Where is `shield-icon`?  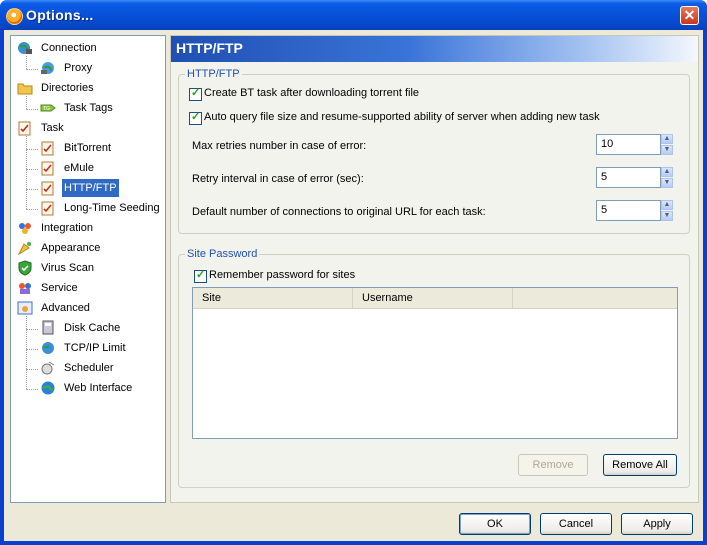
shield-icon is located at coordinates (25, 268).